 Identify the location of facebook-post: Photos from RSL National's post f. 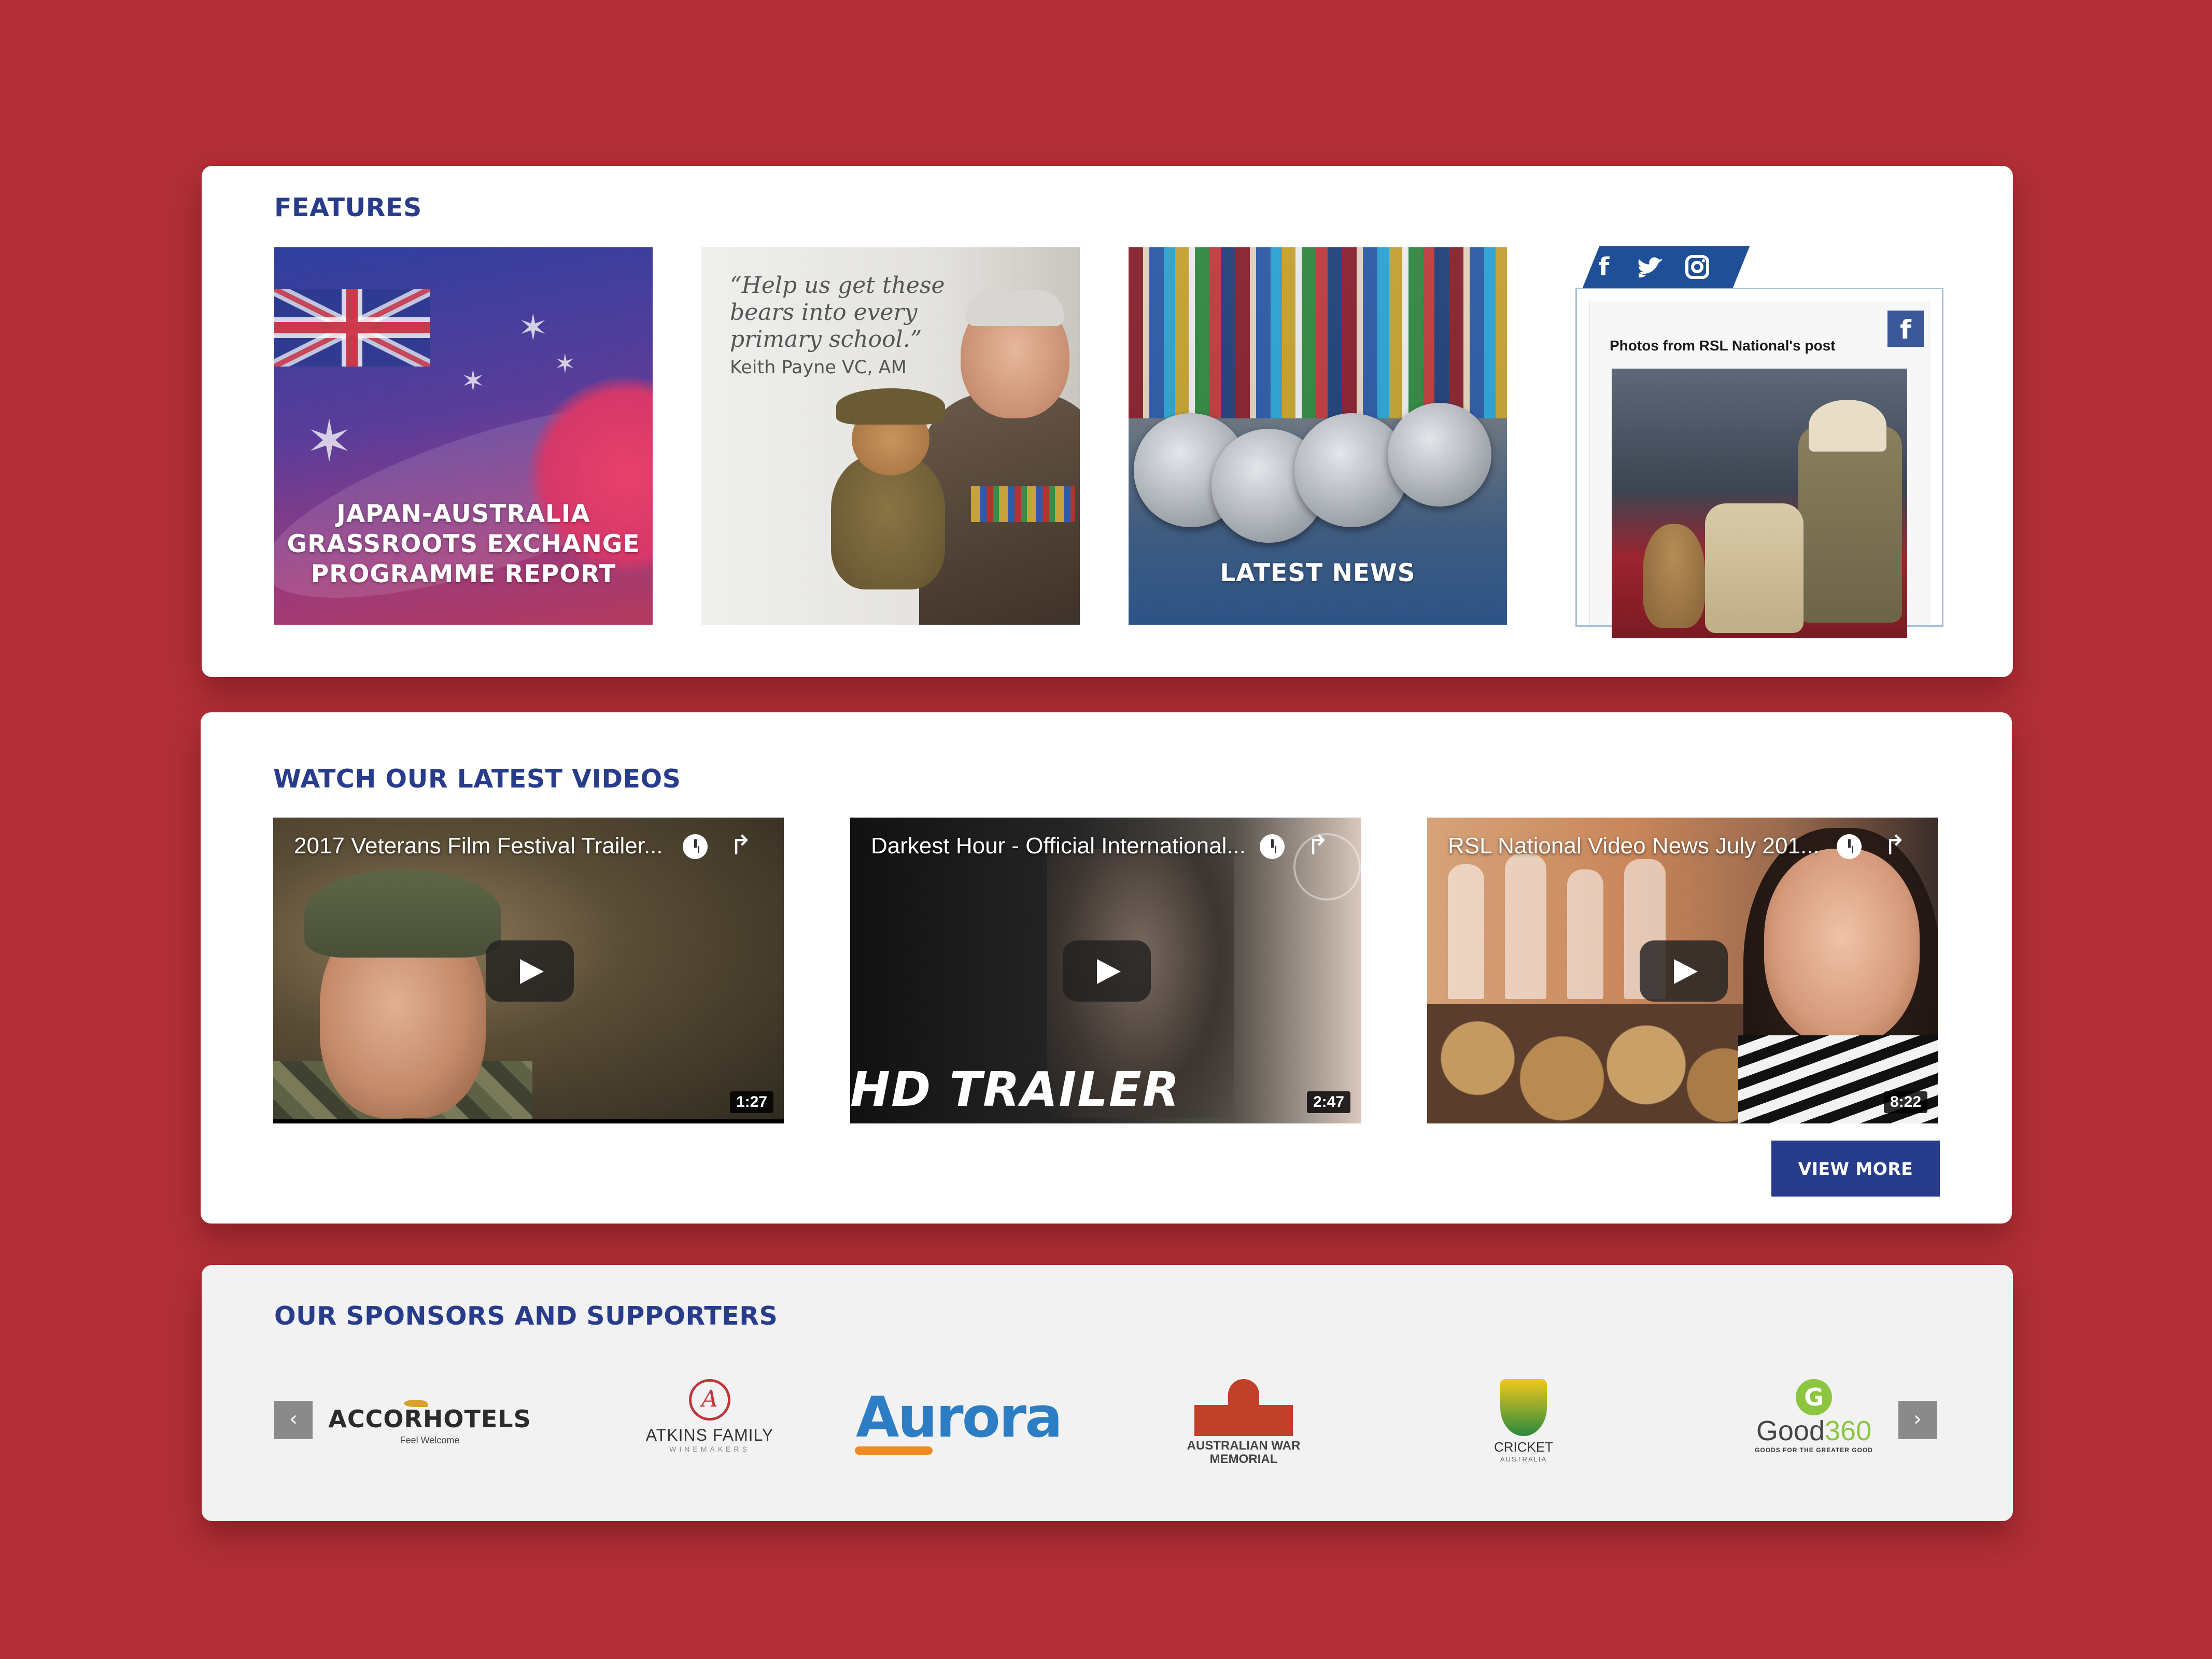
(1759, 469).